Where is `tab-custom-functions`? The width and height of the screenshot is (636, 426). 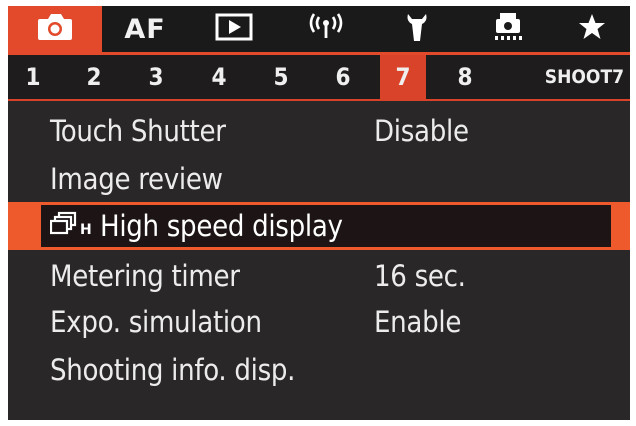
tab-custom-functions is located at coordinates (508, 29).